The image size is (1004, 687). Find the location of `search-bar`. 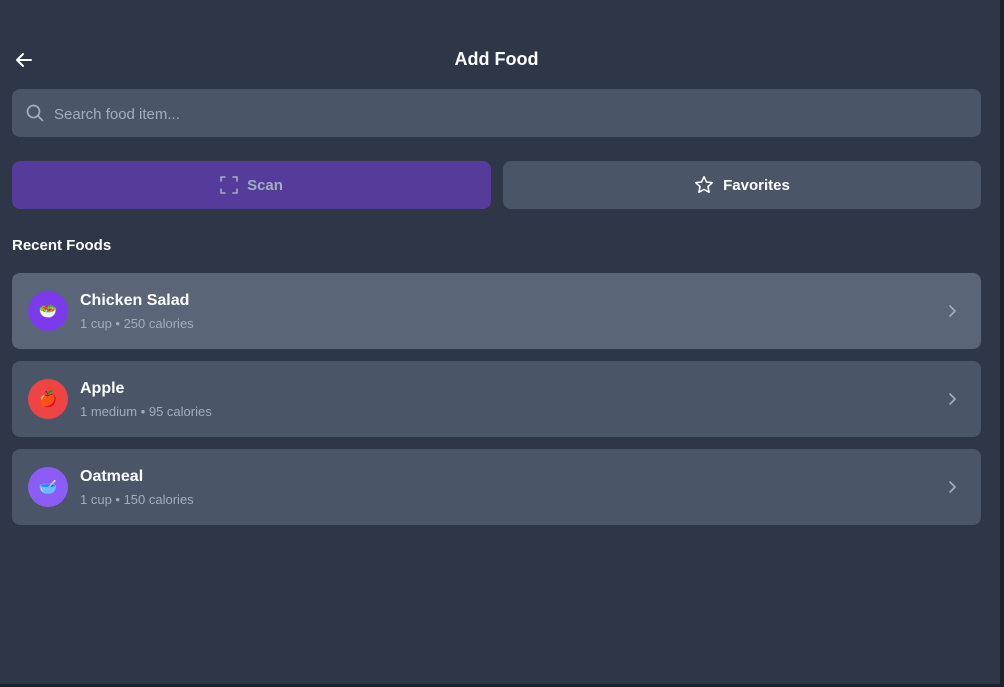

search-bar is located at coordinates (496, 114).